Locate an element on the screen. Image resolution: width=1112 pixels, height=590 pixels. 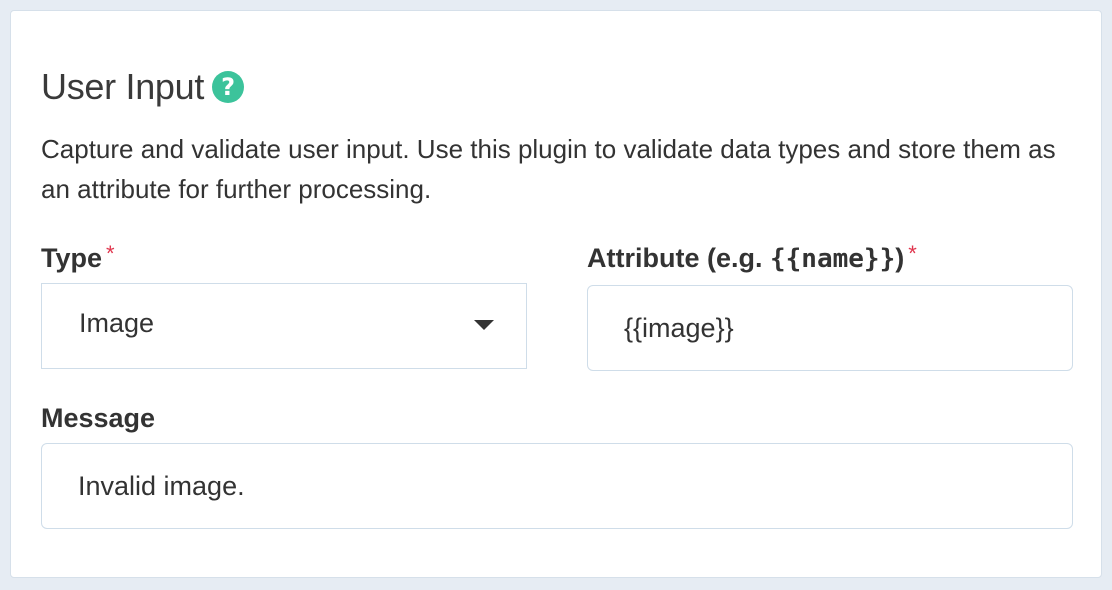
attribute-label-suffix: ) is located at coordinates (900, 258).